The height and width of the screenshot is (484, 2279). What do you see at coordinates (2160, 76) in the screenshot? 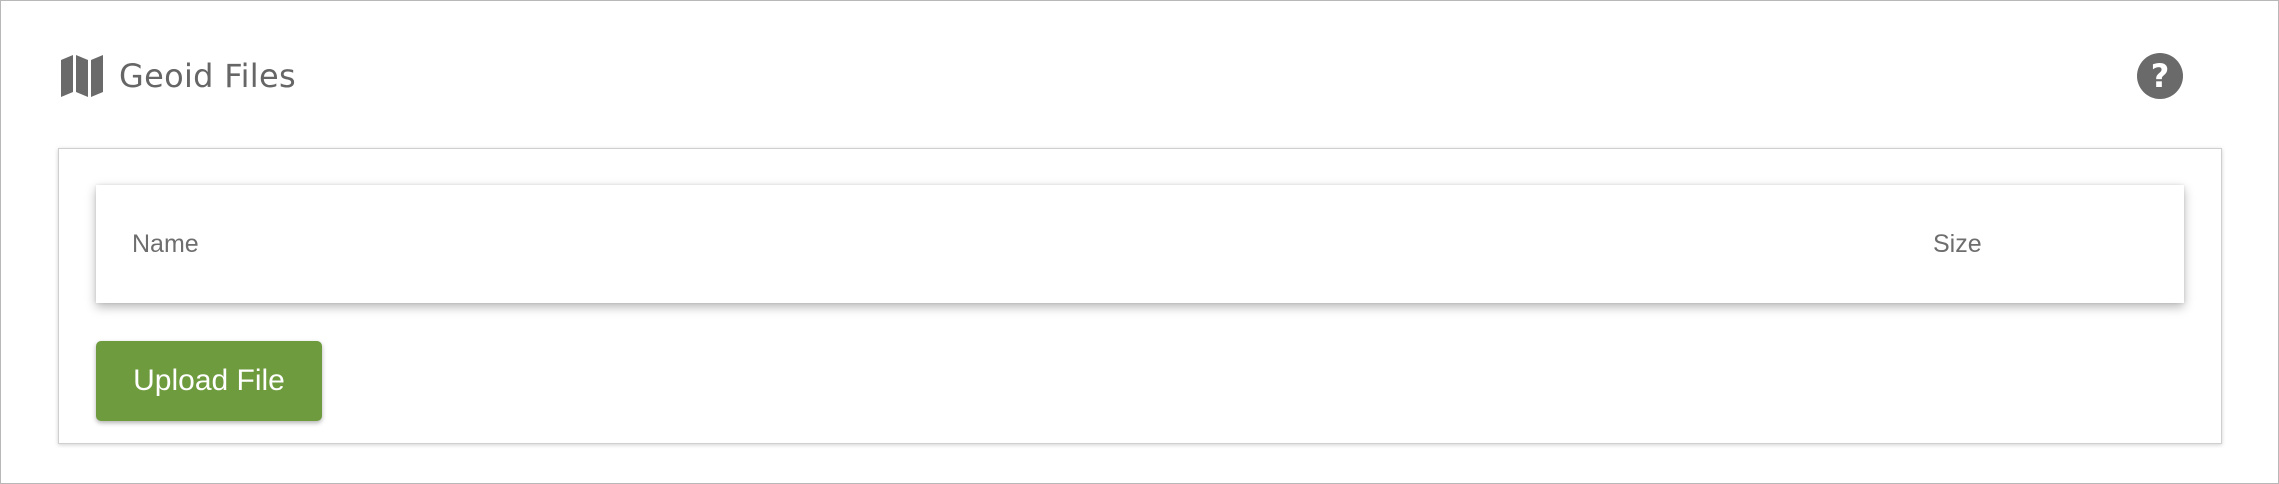
I see `help-icon: ?` at bounding box center [2160, 76].